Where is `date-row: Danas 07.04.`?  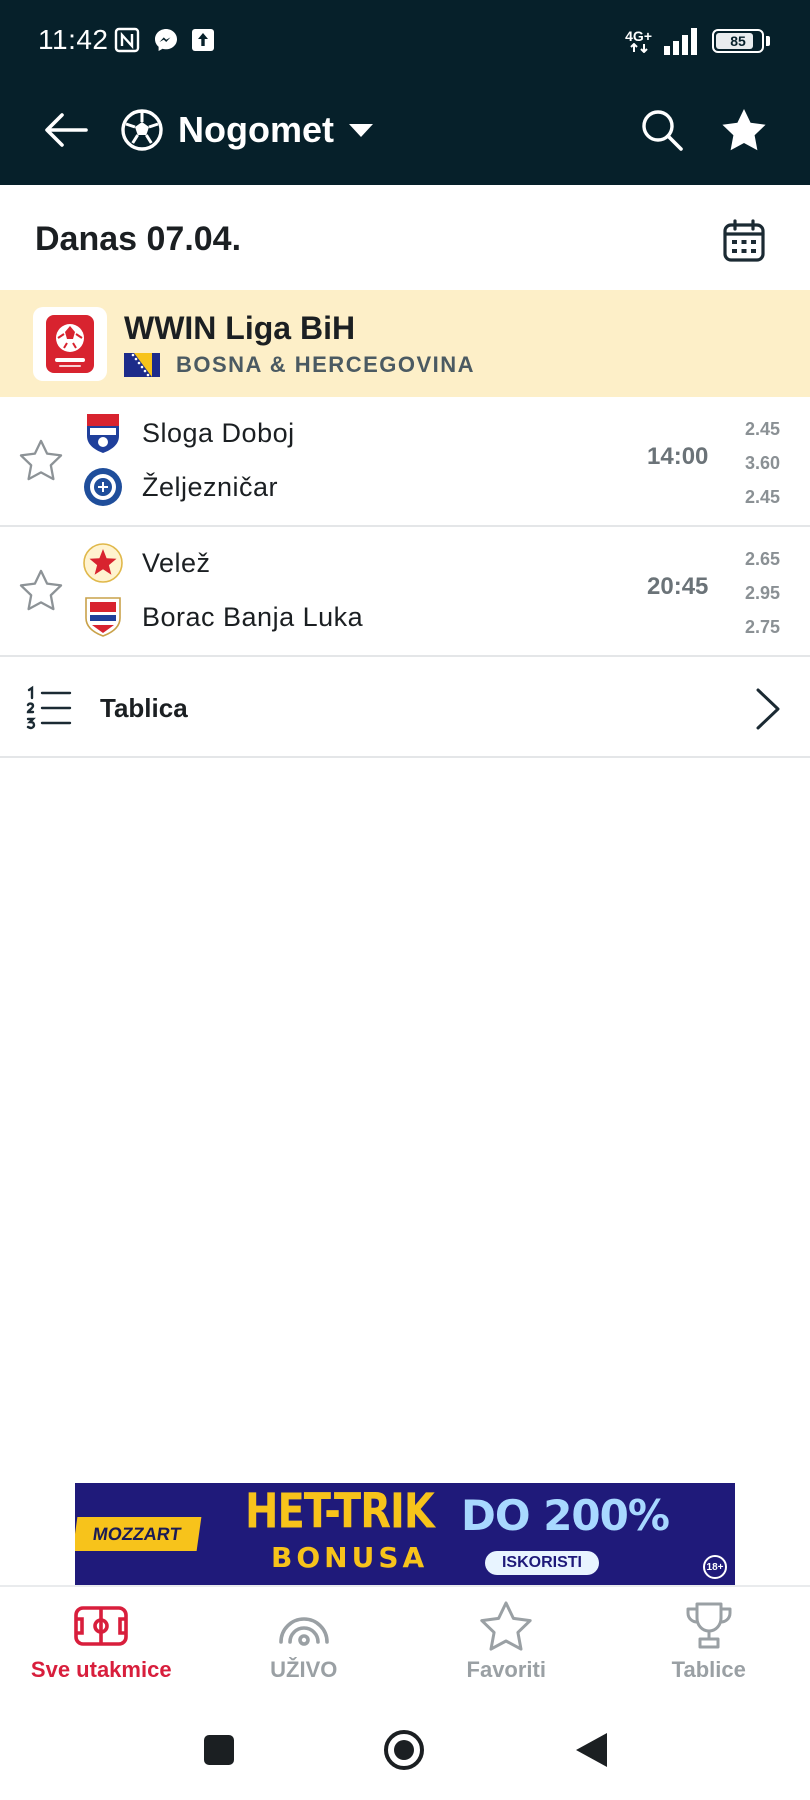
date-row: Danas 07.04. is located at coordinates (405, 237).